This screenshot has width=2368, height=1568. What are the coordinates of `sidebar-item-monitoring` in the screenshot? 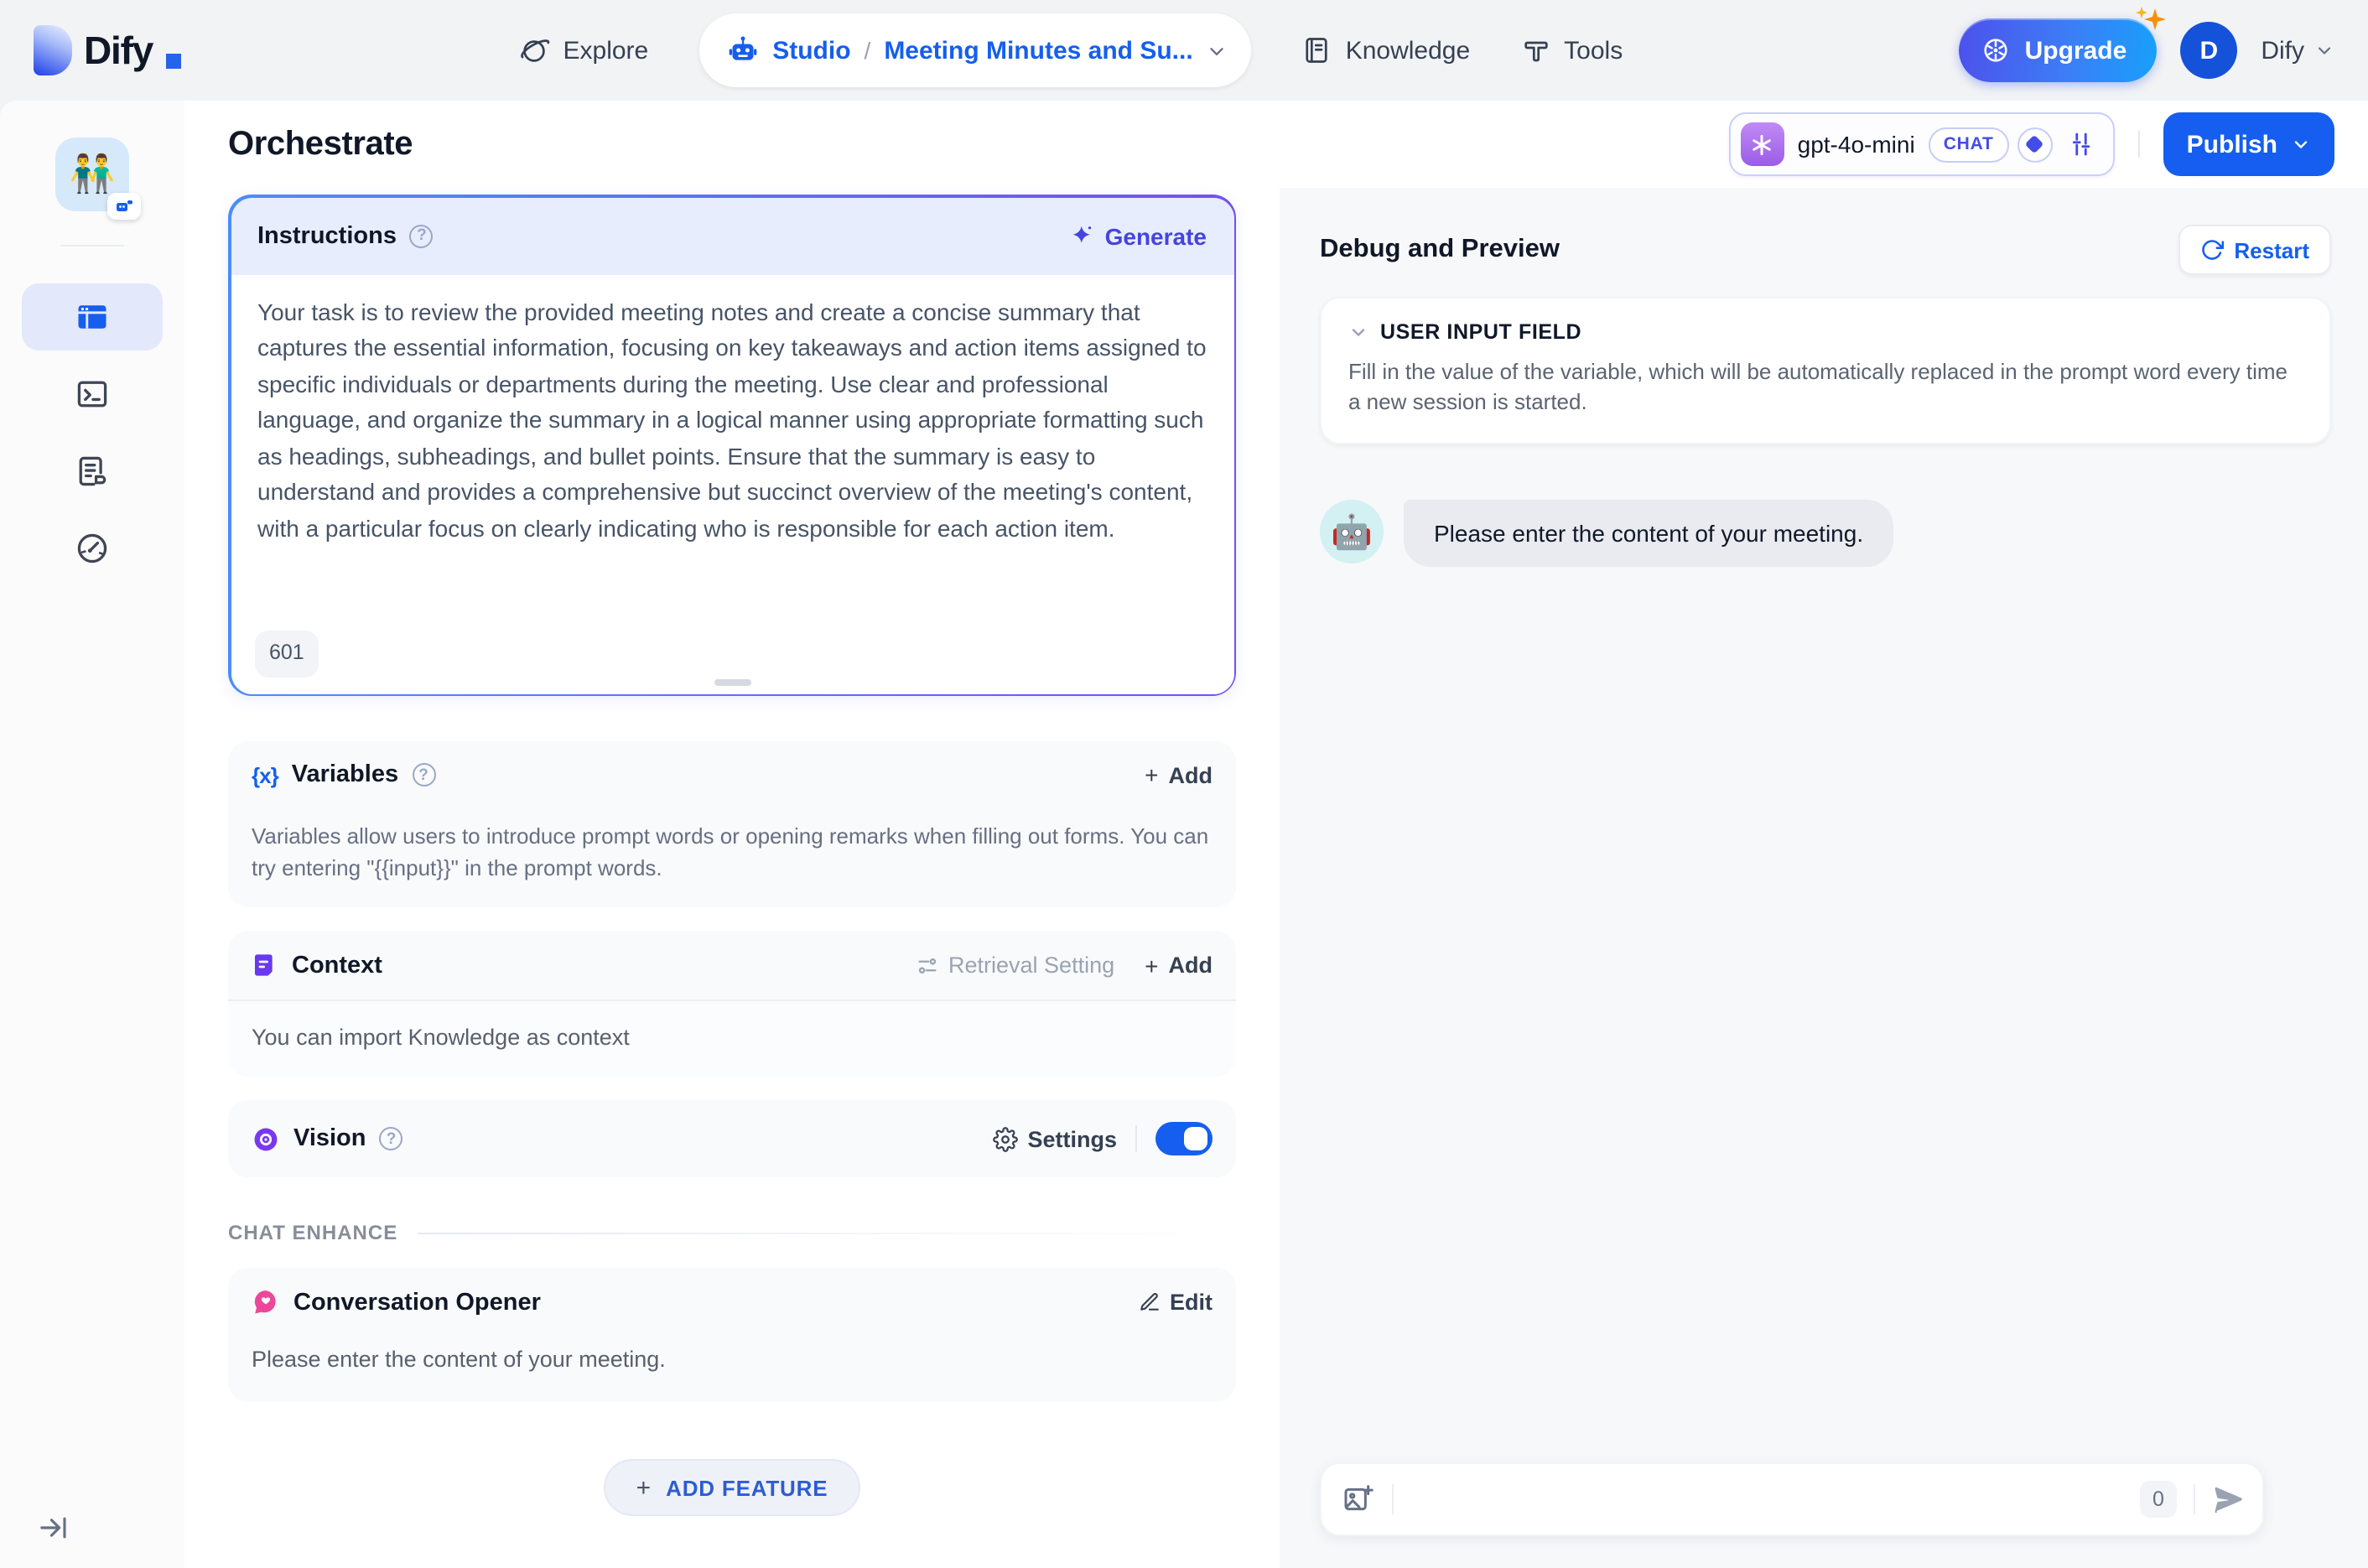 It's located at (92, 548).